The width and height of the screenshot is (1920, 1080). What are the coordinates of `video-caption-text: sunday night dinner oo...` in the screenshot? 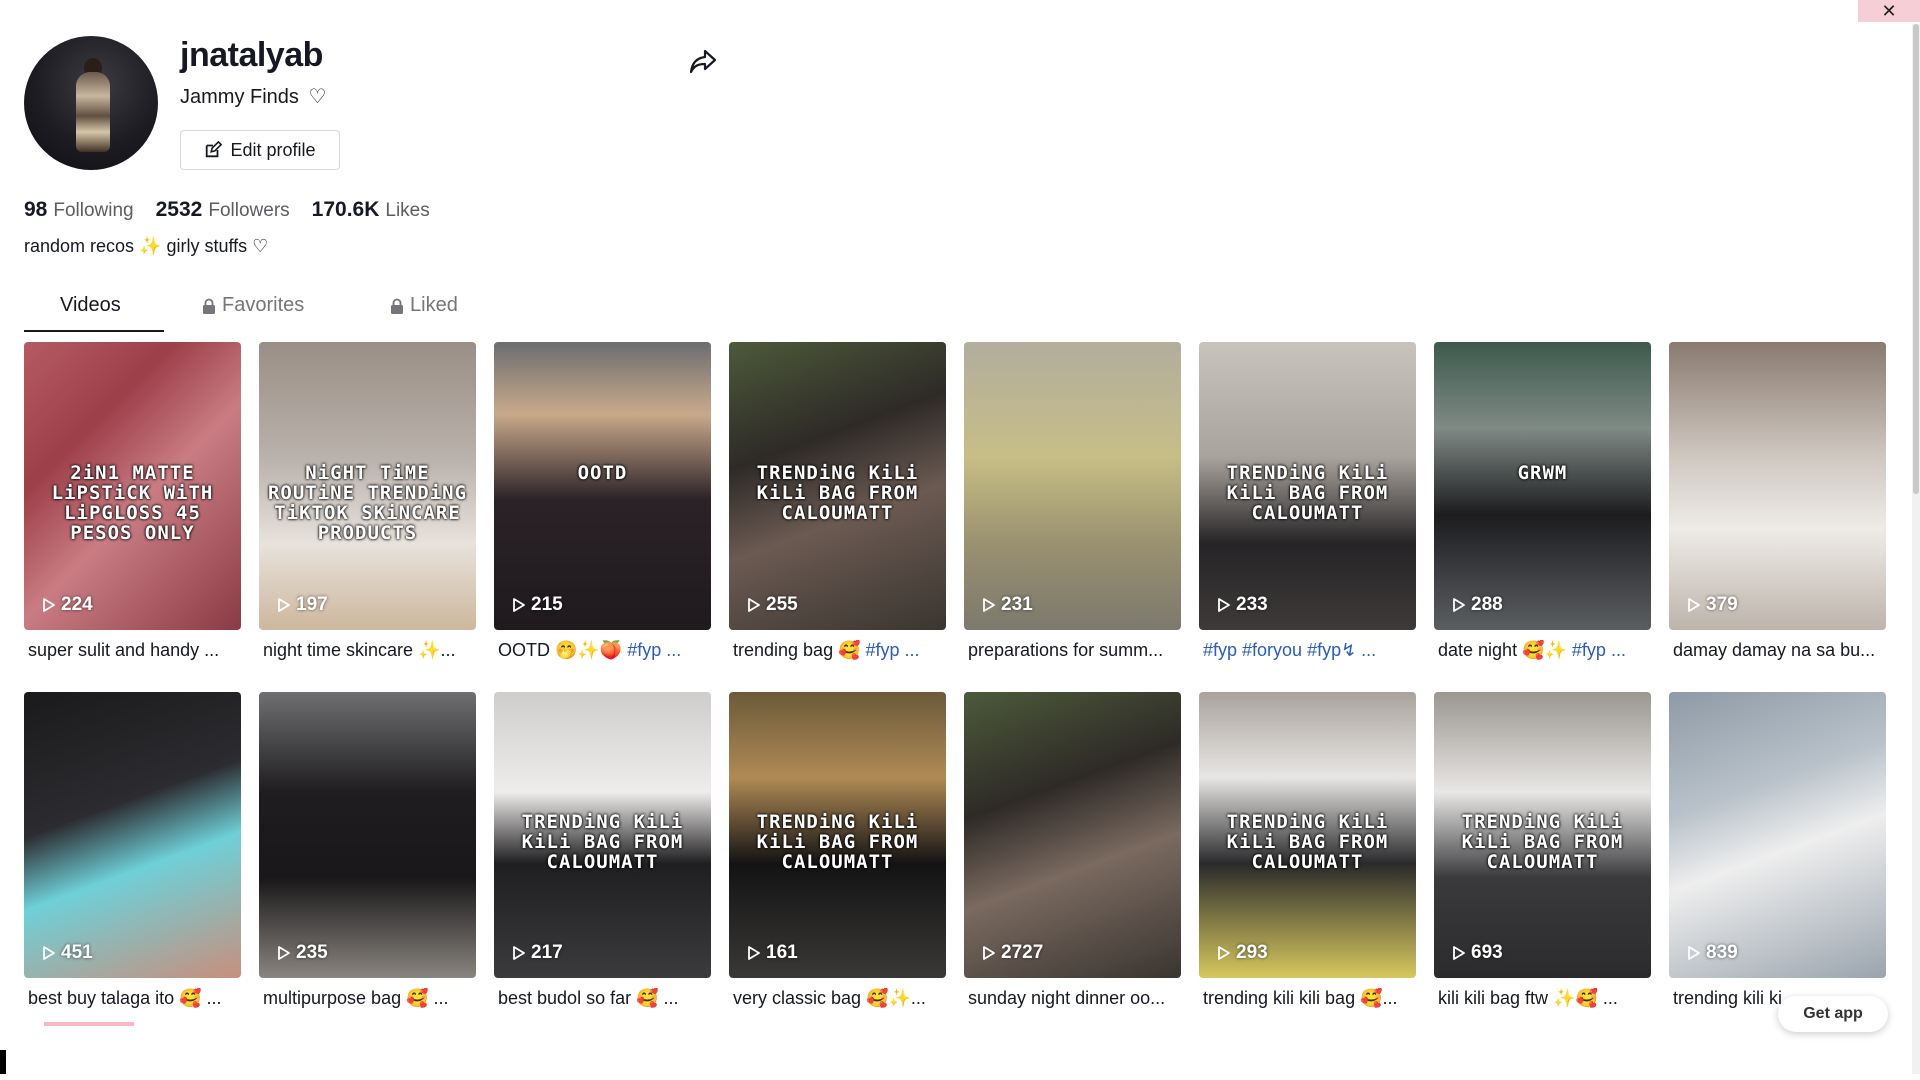 It's located at (1067, 998).